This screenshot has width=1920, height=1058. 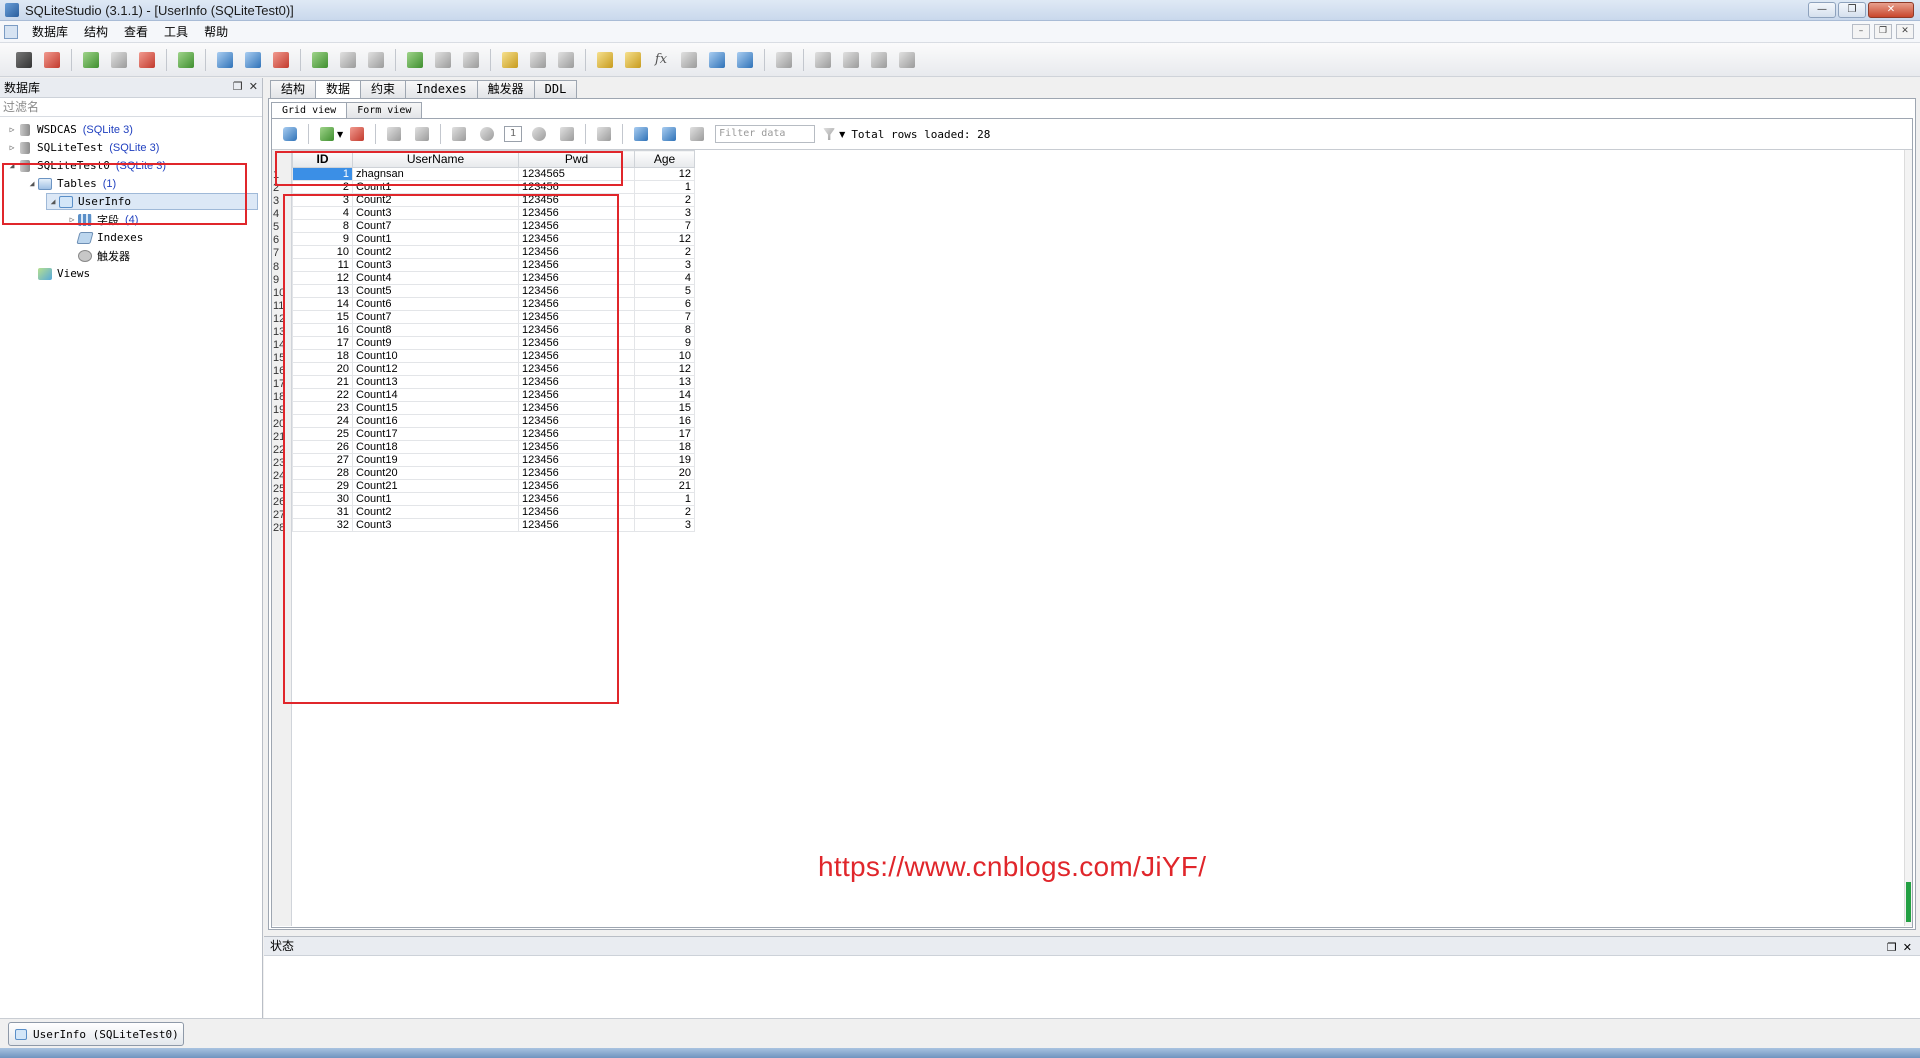 I want to click on cell-username: Count15, so click(x=435, y=408).